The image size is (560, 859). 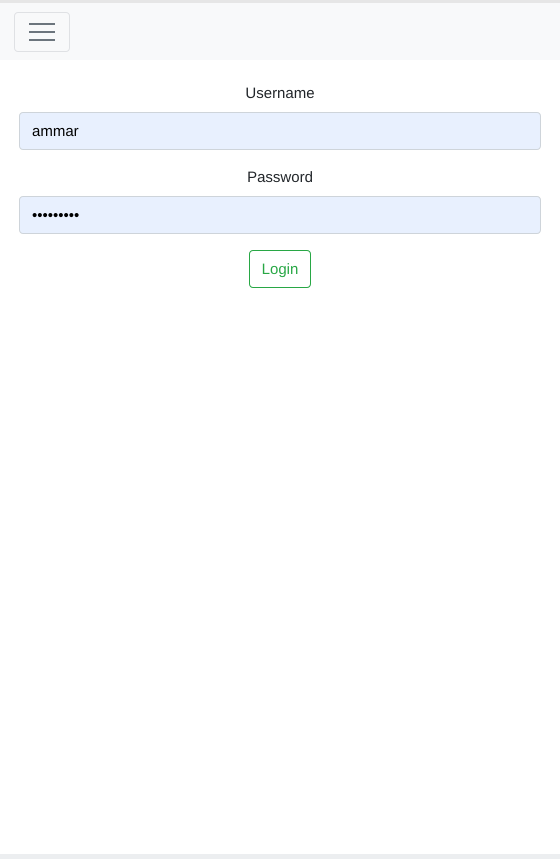 I want to click on menu-icon, so click(x=42, y=32).